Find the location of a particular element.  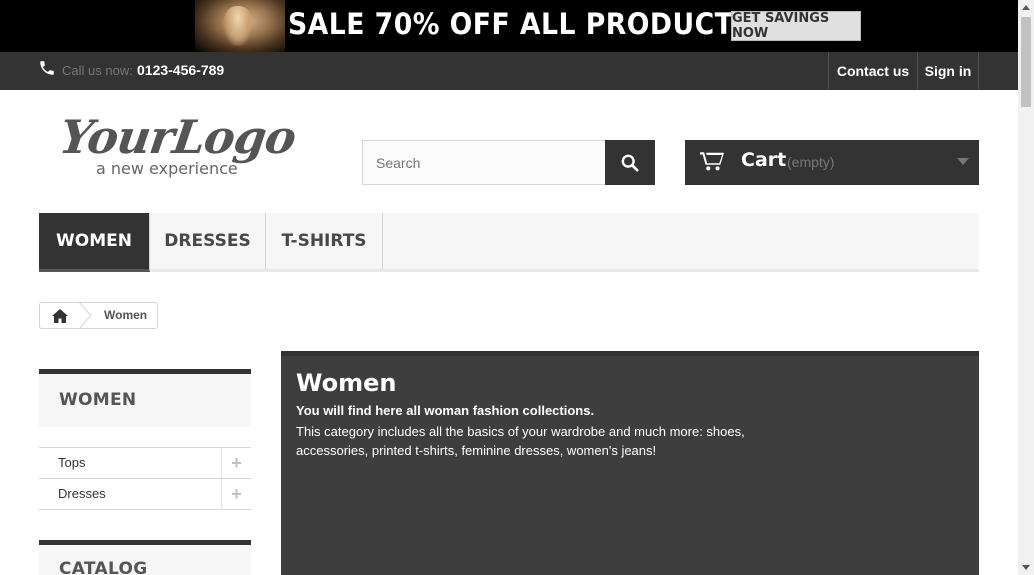

search-box is located at coordinates (508, 162).